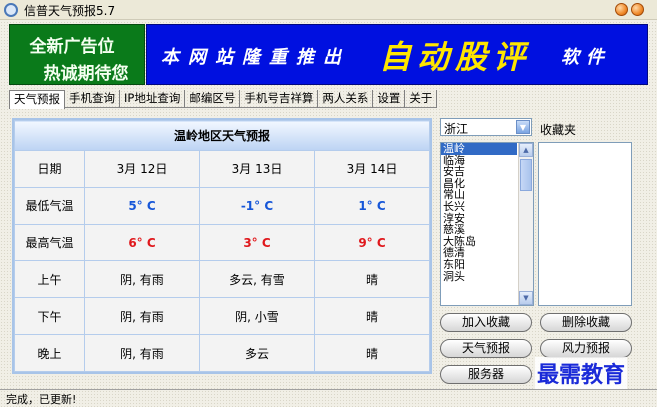  Describe the element at coordinates (257, 169) in the screenshot. I see `date-cell: 3月 13日` at that location.